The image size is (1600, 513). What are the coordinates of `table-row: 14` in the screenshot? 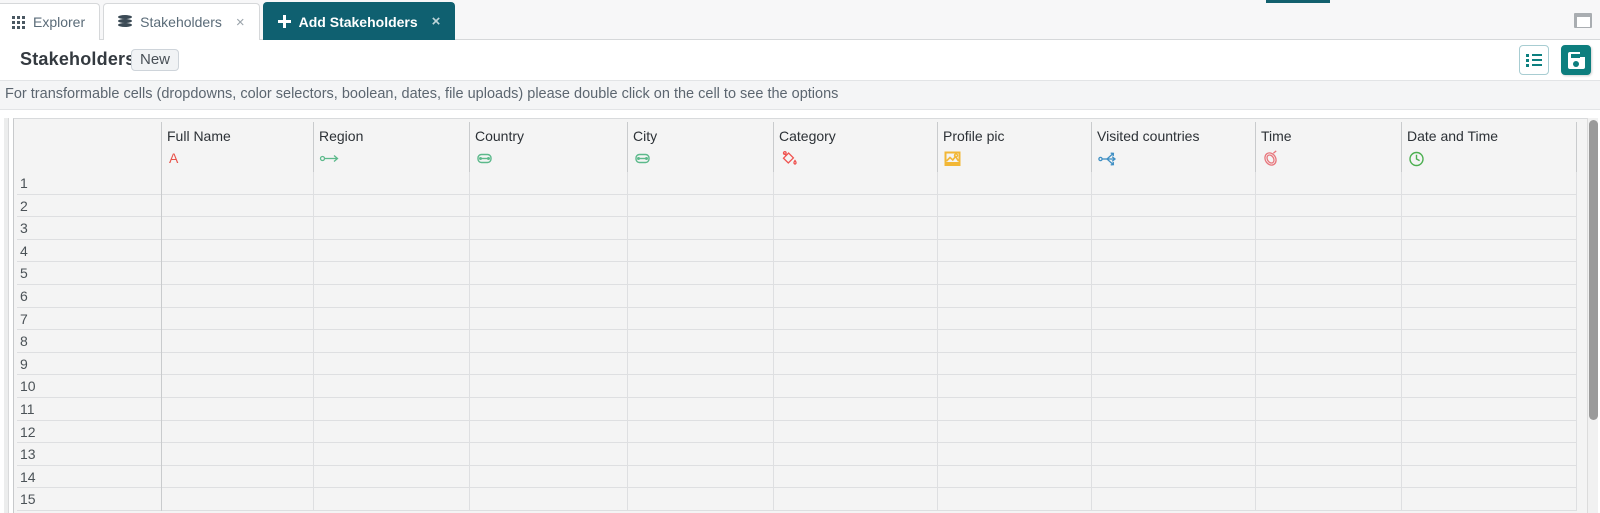 It's located at (797, 477).